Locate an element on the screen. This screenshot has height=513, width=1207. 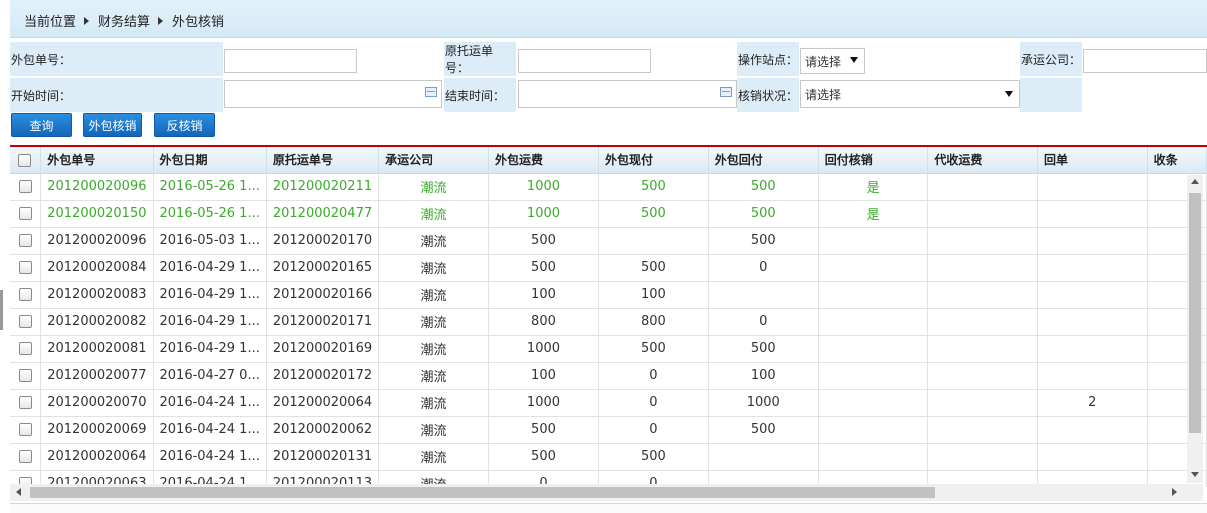
station-select: 请选择 is located at coordinates (832, 61).